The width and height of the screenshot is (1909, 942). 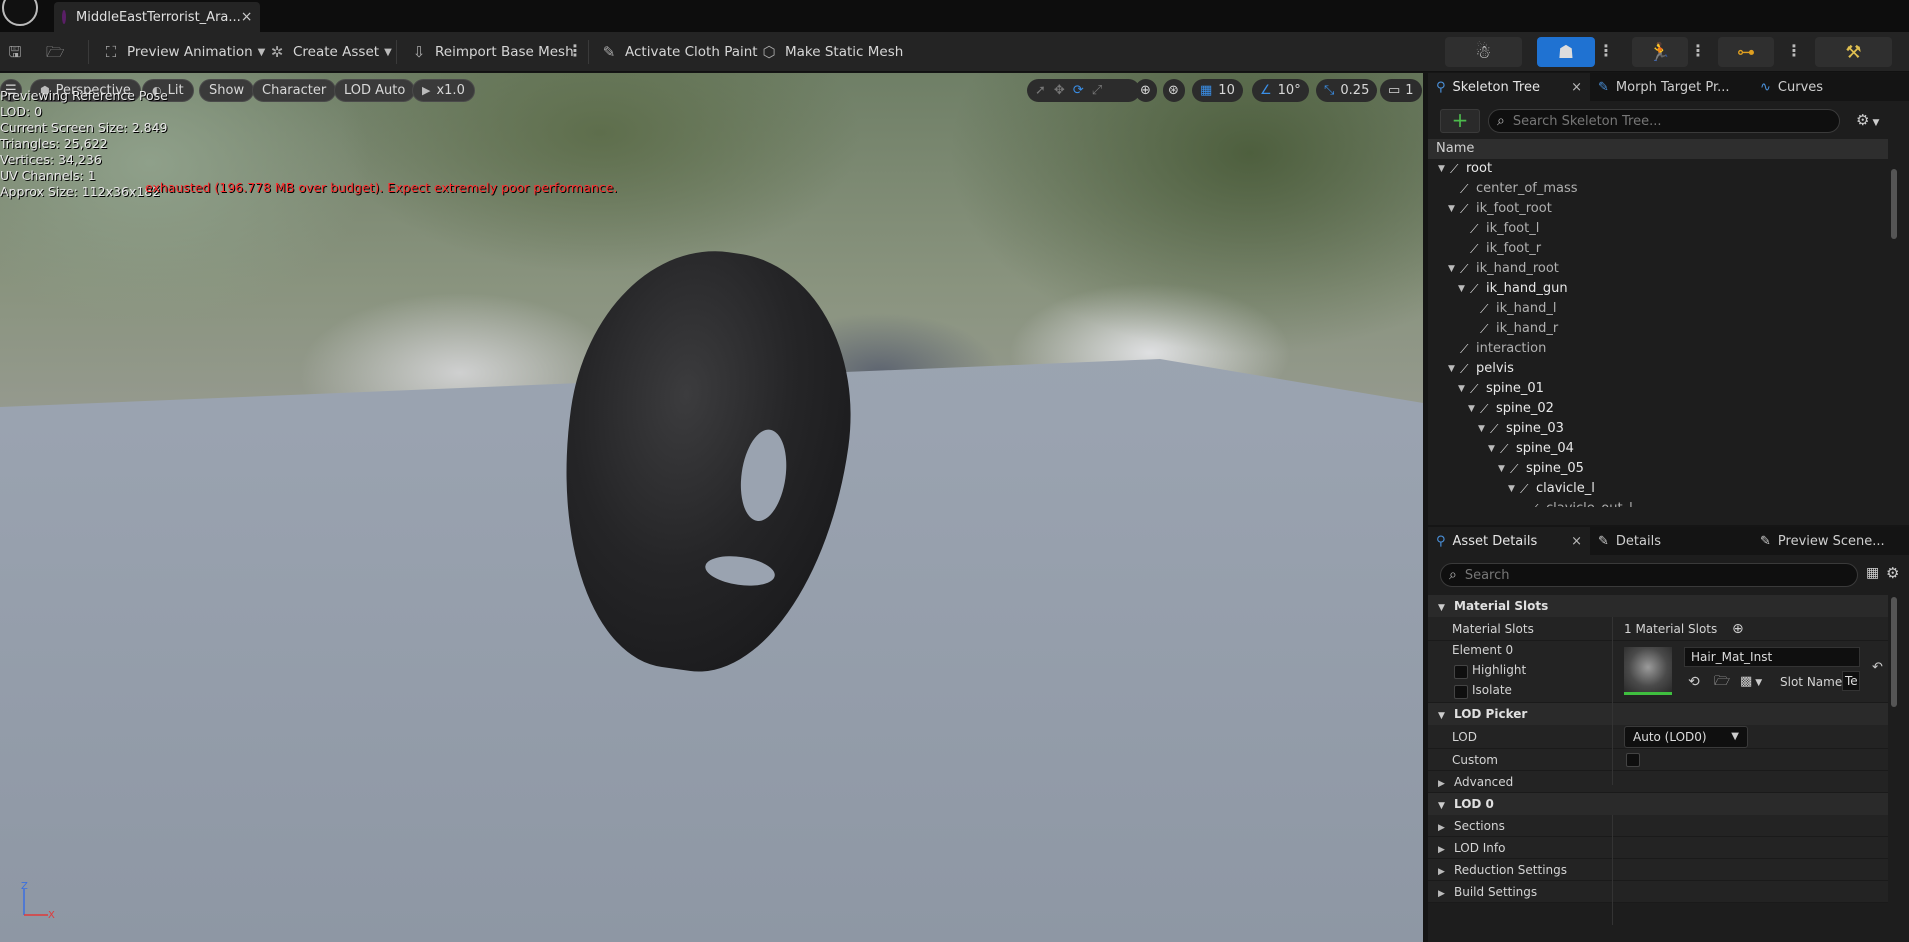 I want to click on preview-animation-button: ⛶ Preview Animation ▼, so click(x=184, y=52).